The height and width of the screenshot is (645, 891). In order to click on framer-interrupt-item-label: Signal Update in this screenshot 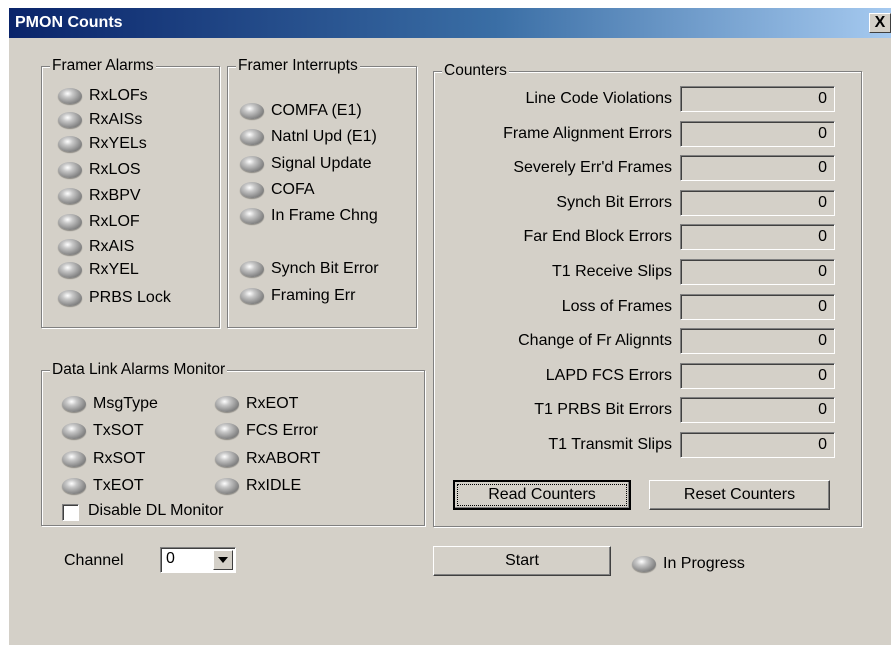, I will do `click(321, 163)`.